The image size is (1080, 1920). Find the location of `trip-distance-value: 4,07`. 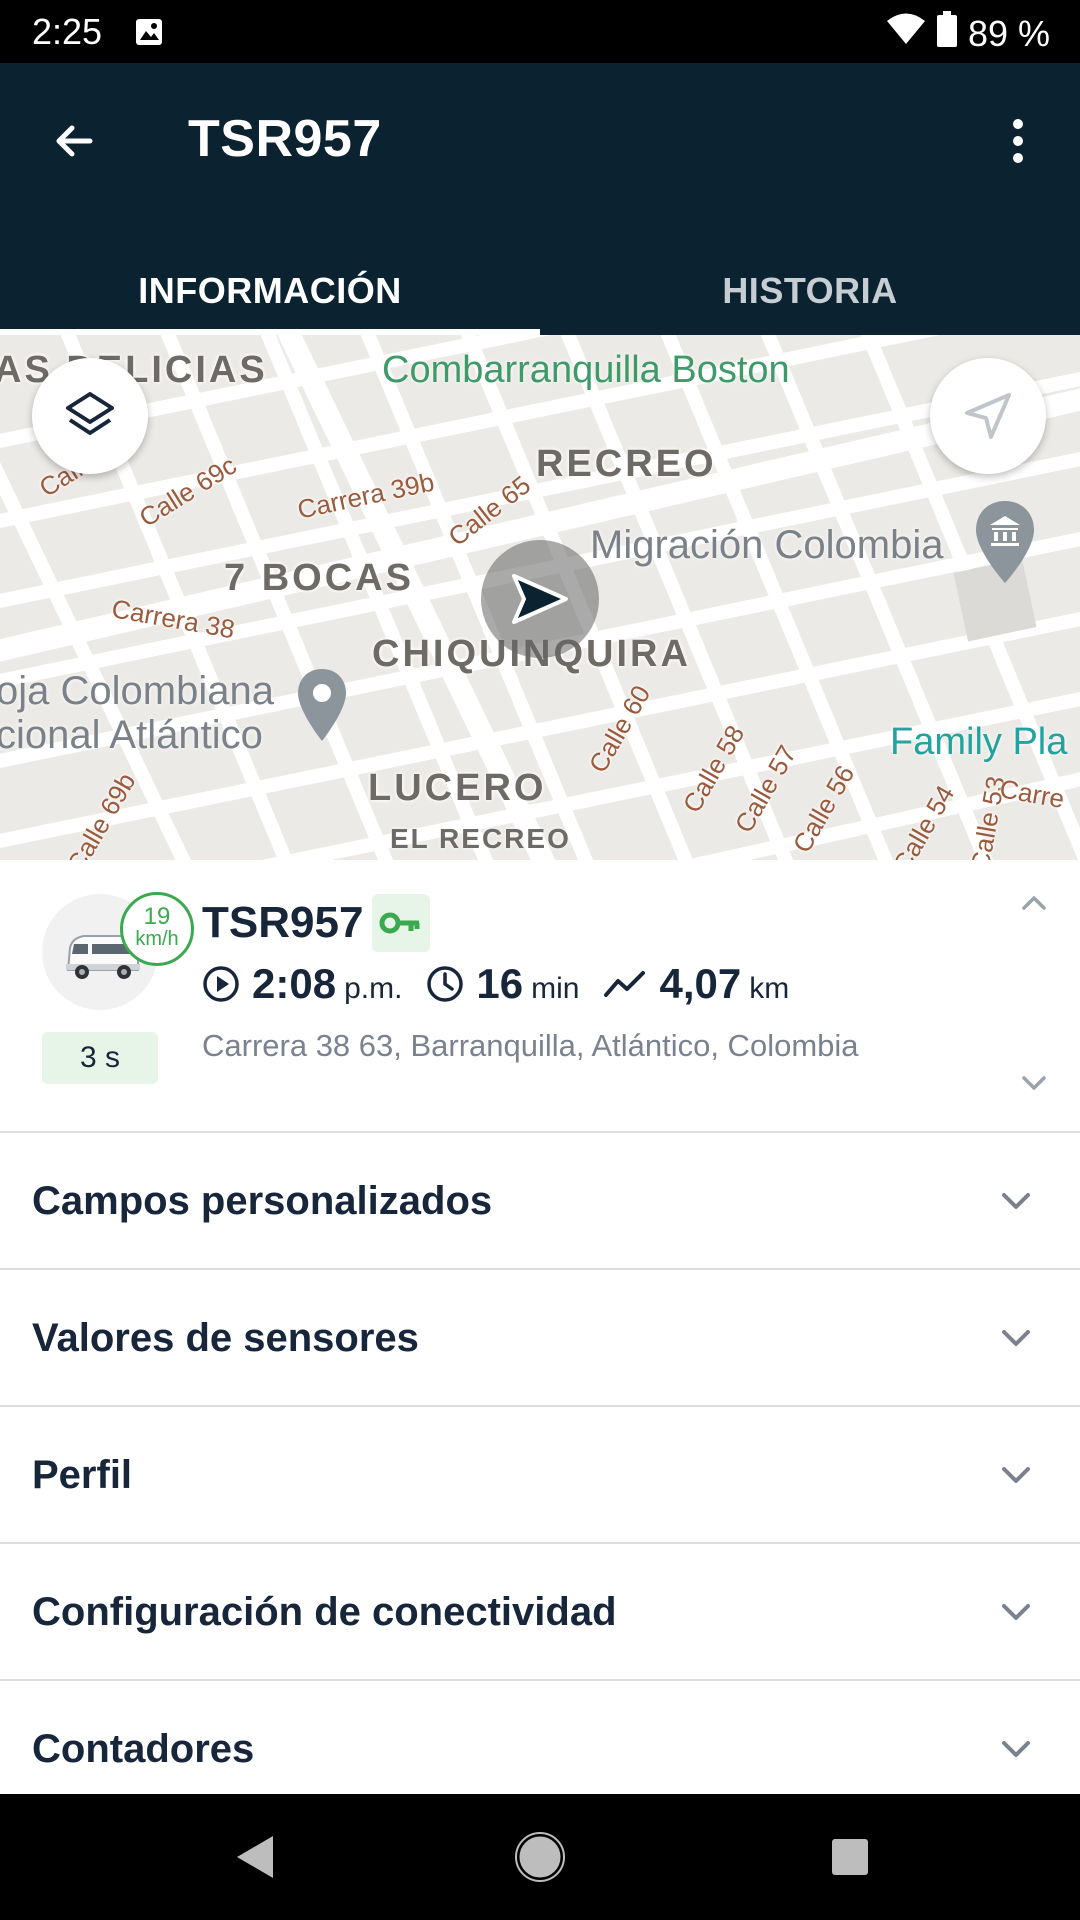

trip-distance-value: 4,07 is located at coordinates (700, 983).